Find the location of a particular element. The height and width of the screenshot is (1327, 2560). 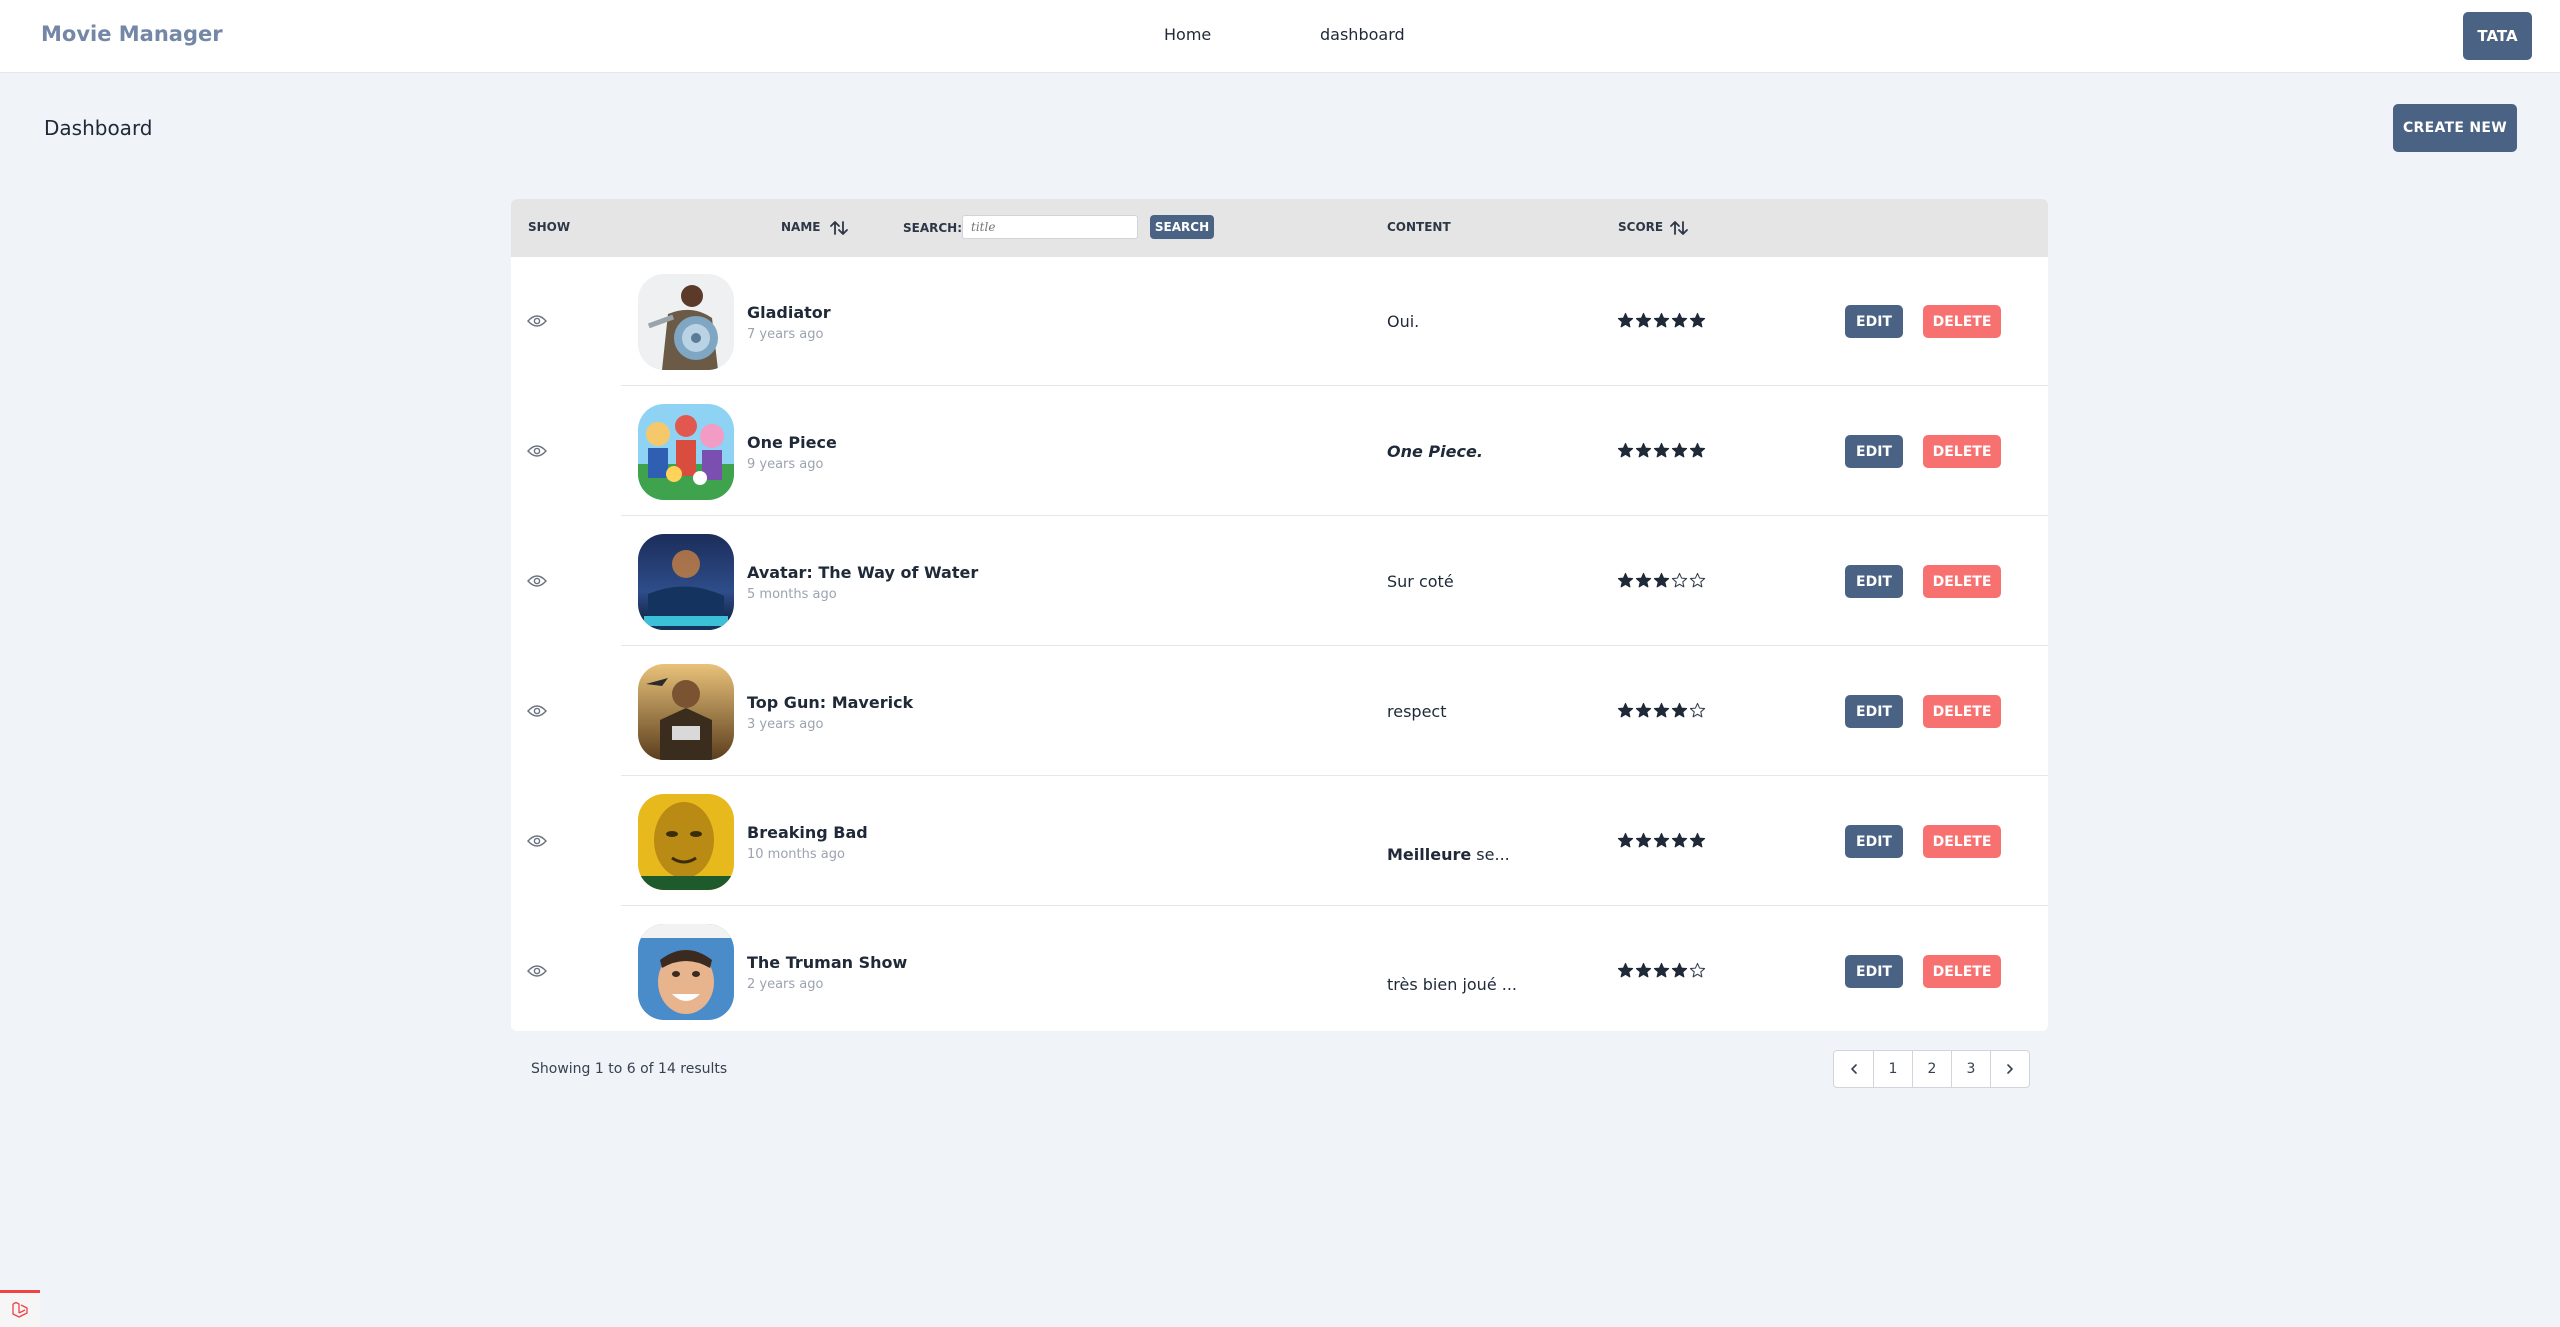

movie-title: Avatar: The Way of Water is located at coordinates (863, 572).